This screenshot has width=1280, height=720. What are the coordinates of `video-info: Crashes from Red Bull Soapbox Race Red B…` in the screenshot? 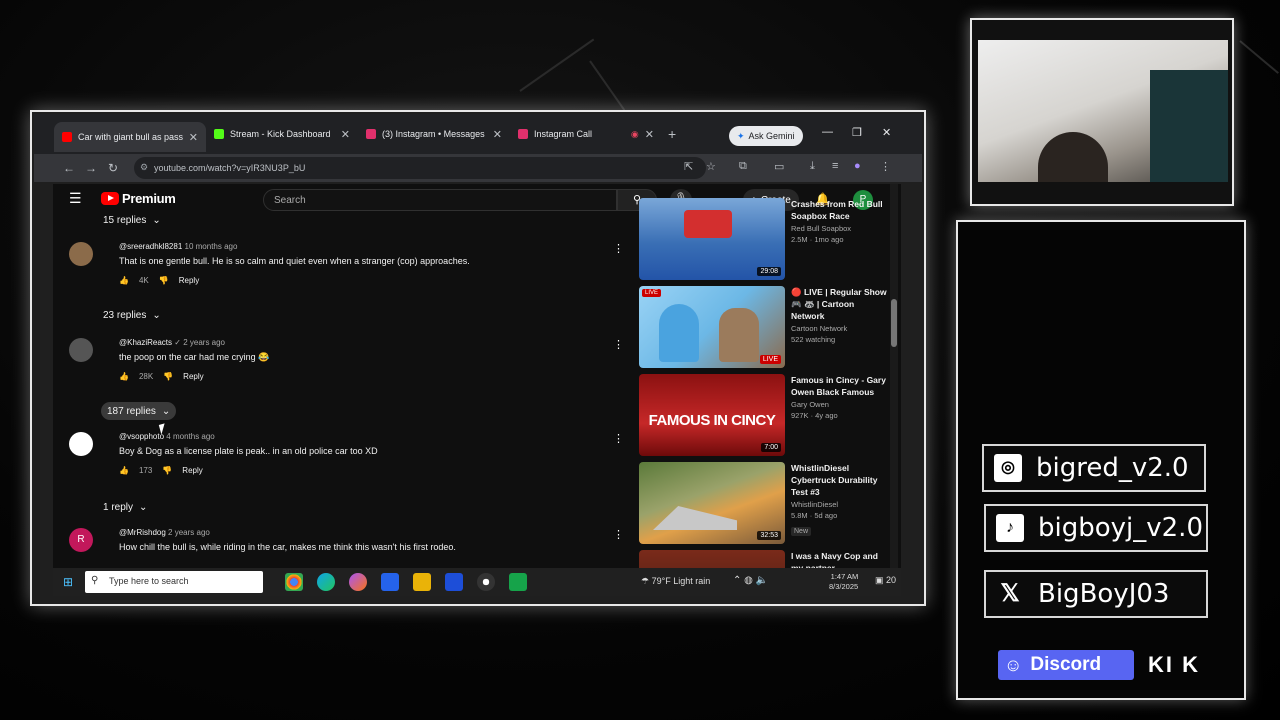 It's located at (839, 221).